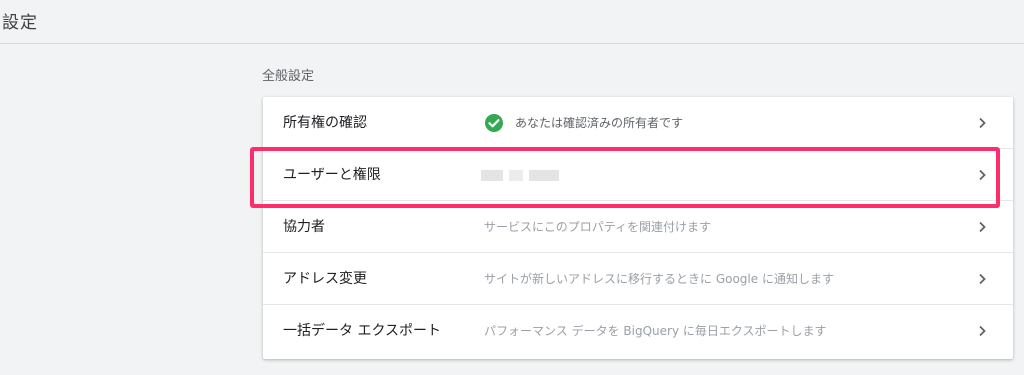 The image size is (1024, 375). I want to click on settings-row-associates: 協力者 サービスにこのプロパティを関連付けます, so click(638, 227).